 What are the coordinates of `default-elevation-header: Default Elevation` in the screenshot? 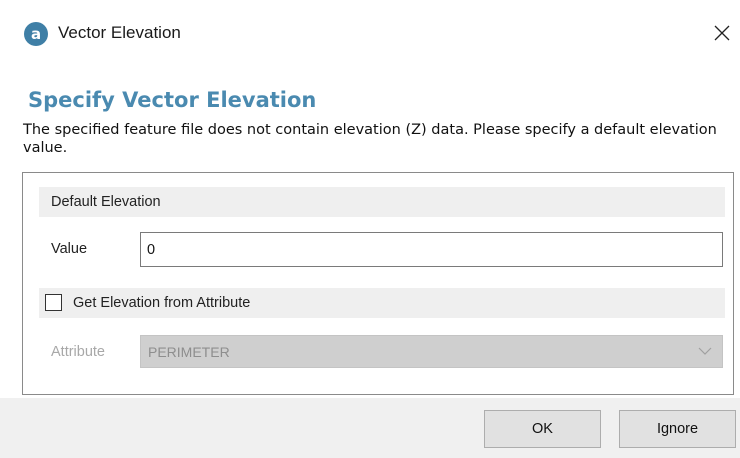 It's located at (382, 202).